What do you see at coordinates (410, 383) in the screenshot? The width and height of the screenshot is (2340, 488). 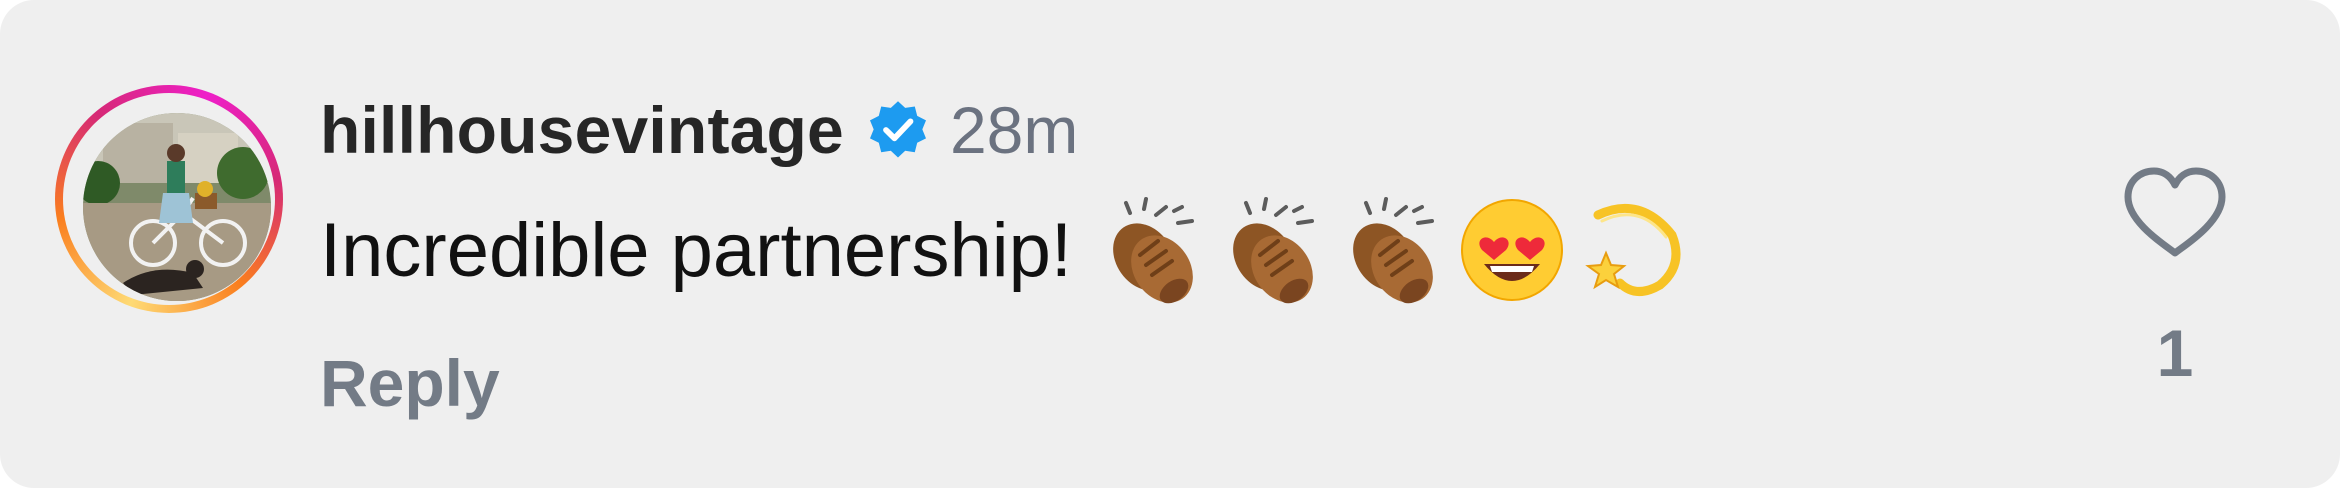 I see `reply-button: Reply` at bounding box center [410, 383].